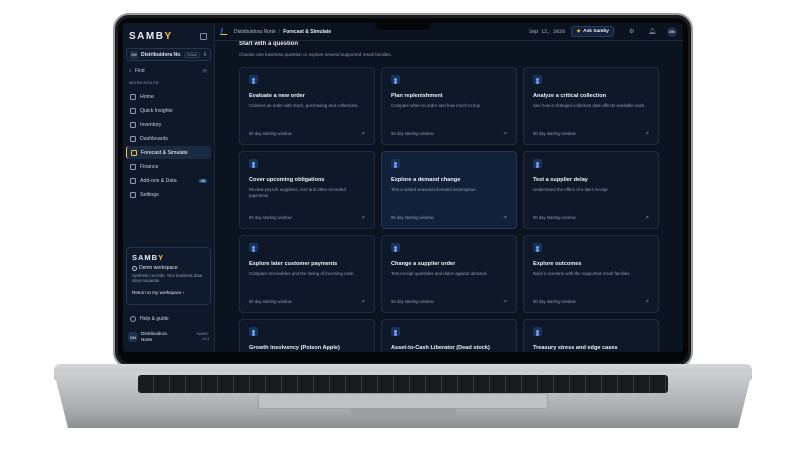 The height and width of the screenshot is (454, 806). I want to click on question-card: Growth insolvency (Poison Apple), so click(307, 335).